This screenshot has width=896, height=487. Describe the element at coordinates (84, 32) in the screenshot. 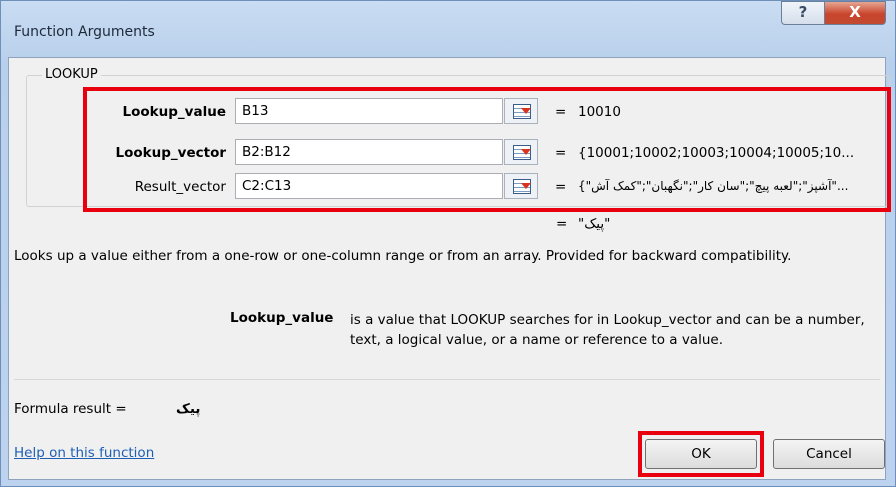

I see `dialog-title: Function Arguments` at that location.